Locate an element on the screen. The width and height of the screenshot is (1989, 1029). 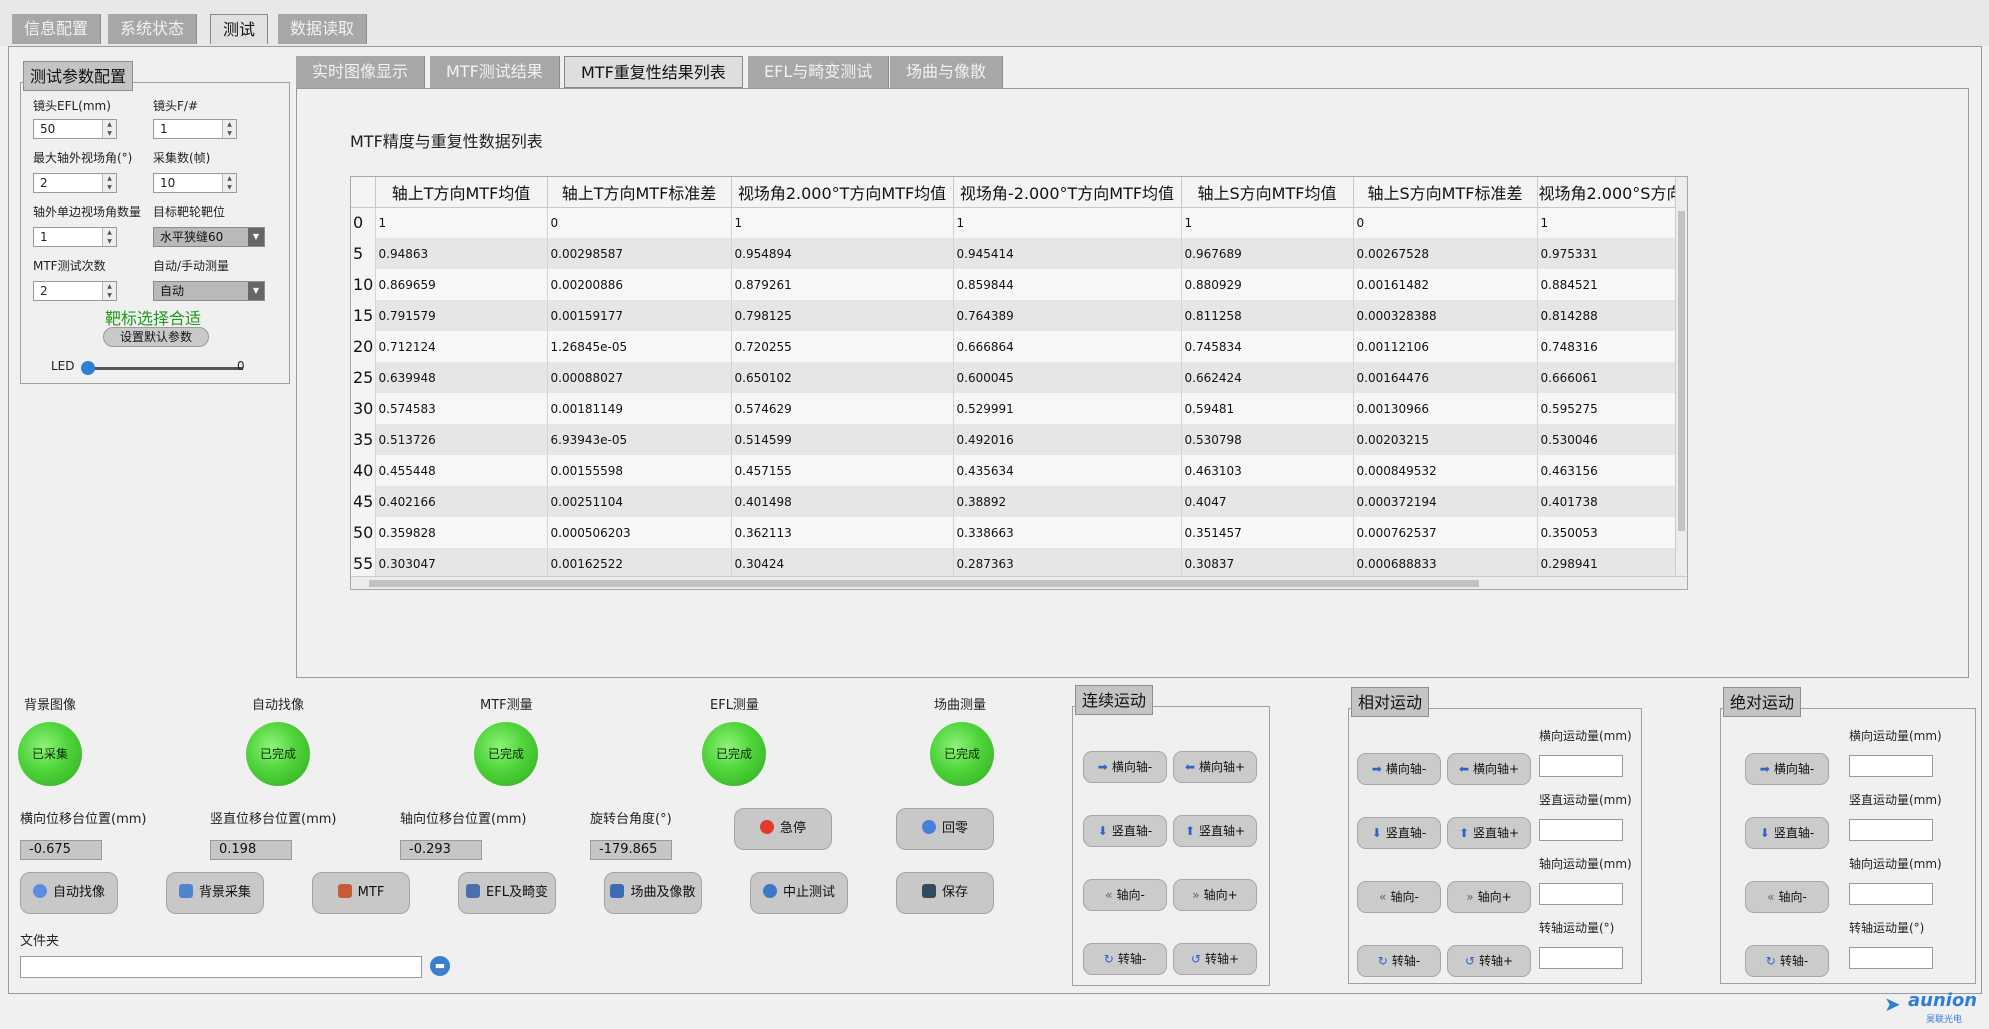
column-header: 轴上T方向MTF标准差 is located at coordinates (639, 192).